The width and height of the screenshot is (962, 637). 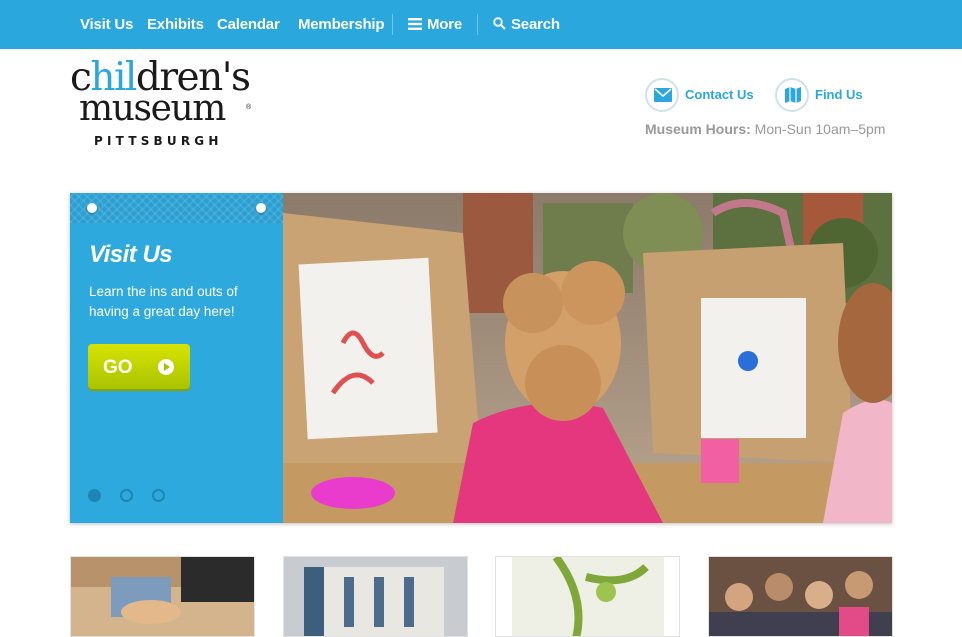 What do you see at coordinates (175, 24) in the screenshot?
I see `nav-exhibits: Exhibits` at bounding box center [175, 24].